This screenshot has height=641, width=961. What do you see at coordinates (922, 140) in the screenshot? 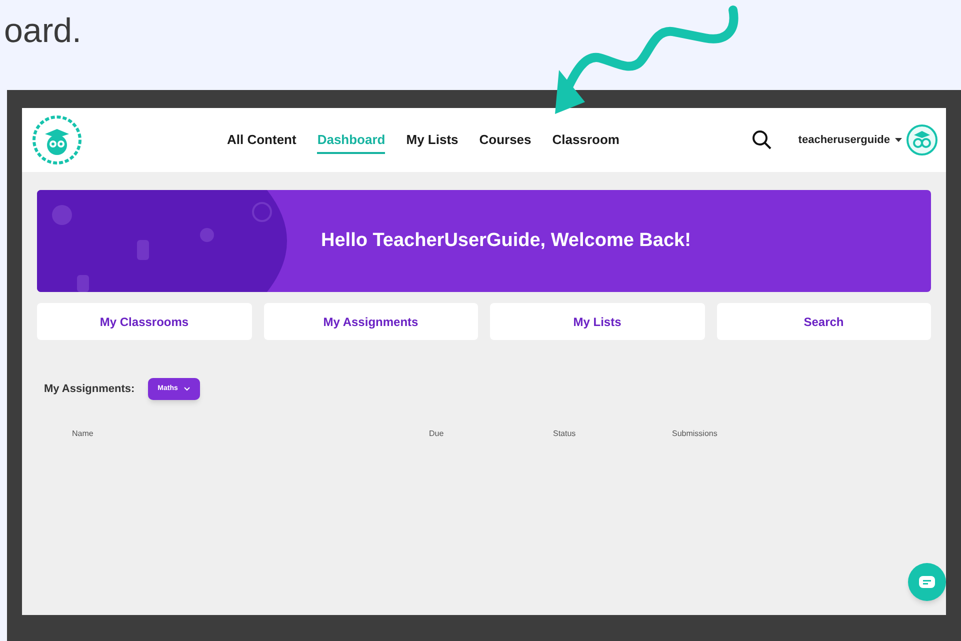
I see `owl-avatar-icon` at bounding box center [922, 140].